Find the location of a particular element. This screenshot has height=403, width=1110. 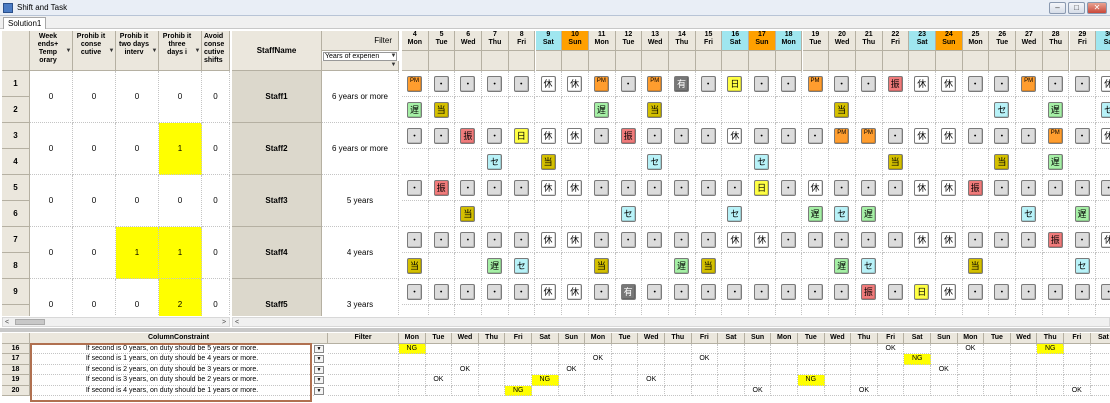

constraint-dropdown: ▼ is located at coordinates (319, 380).